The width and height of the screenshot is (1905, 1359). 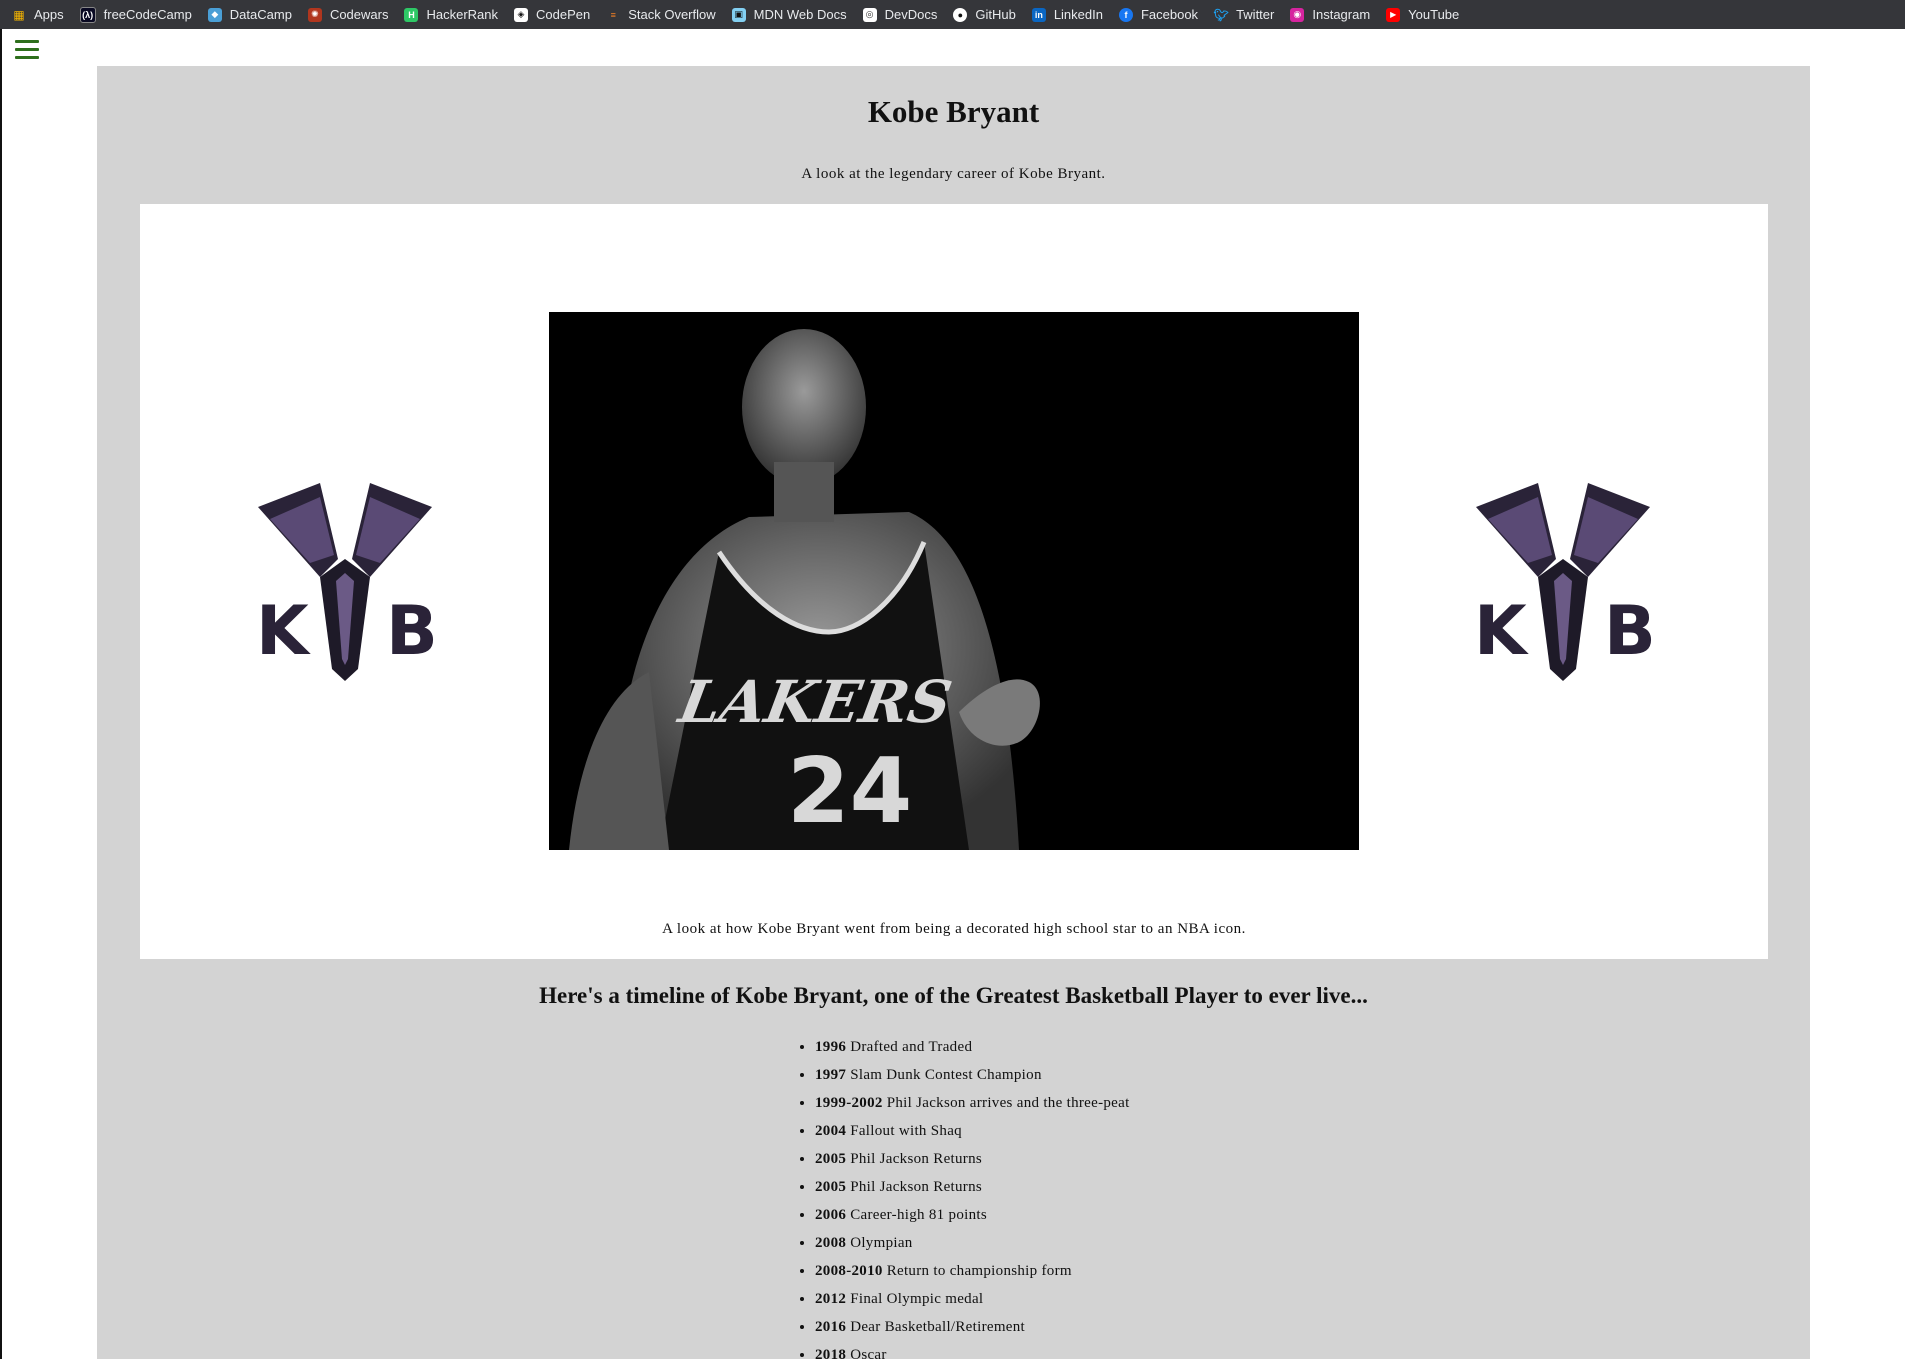 I want to click on timeline-item: 2012Final Olympic medal, so click(x=972, y=1299).